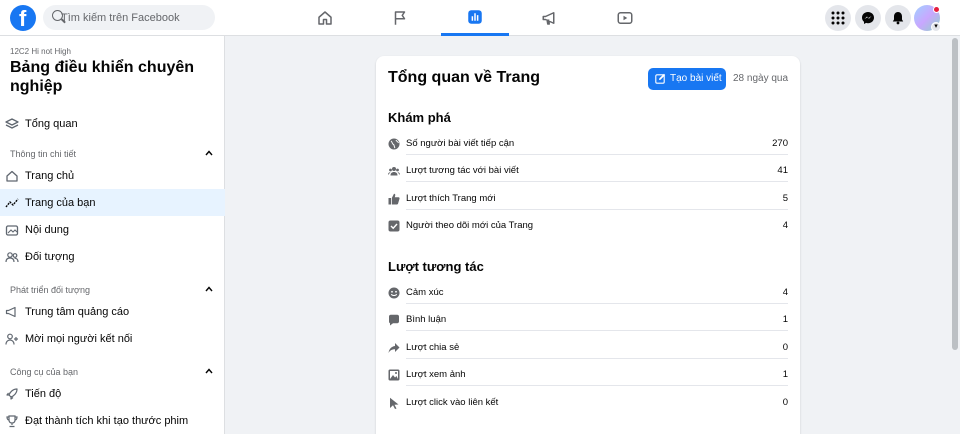 This screenshot has width=960, height=434. Describe the element at coordinates (112, 175) in the screenshot. I see `sidebar-item-home: Trang chủ` at that location.